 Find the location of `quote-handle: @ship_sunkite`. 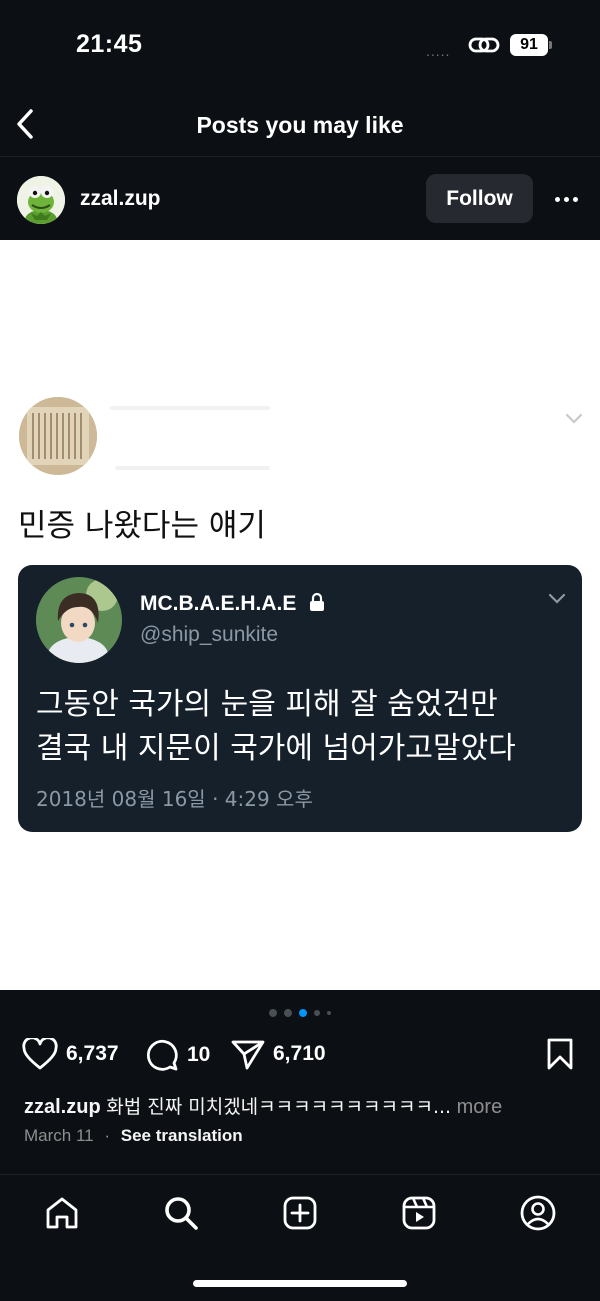

quote-handle: @ship_sunkite is located at coordinates (209, 634).